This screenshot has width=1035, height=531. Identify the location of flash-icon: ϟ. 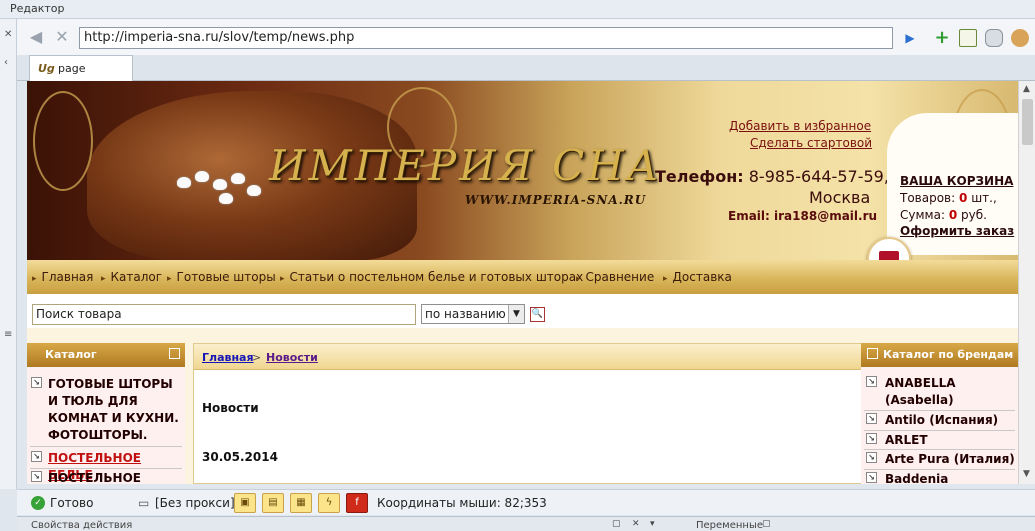
(329, 503).